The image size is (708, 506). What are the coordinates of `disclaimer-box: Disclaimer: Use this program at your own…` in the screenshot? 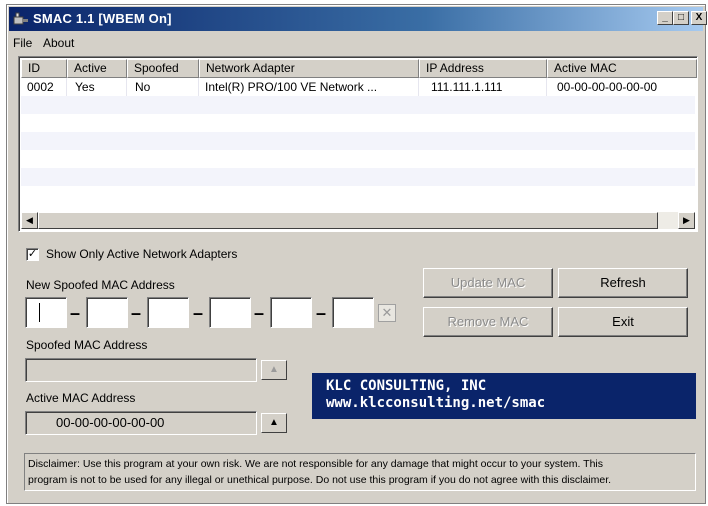 It's located at (360, 472).